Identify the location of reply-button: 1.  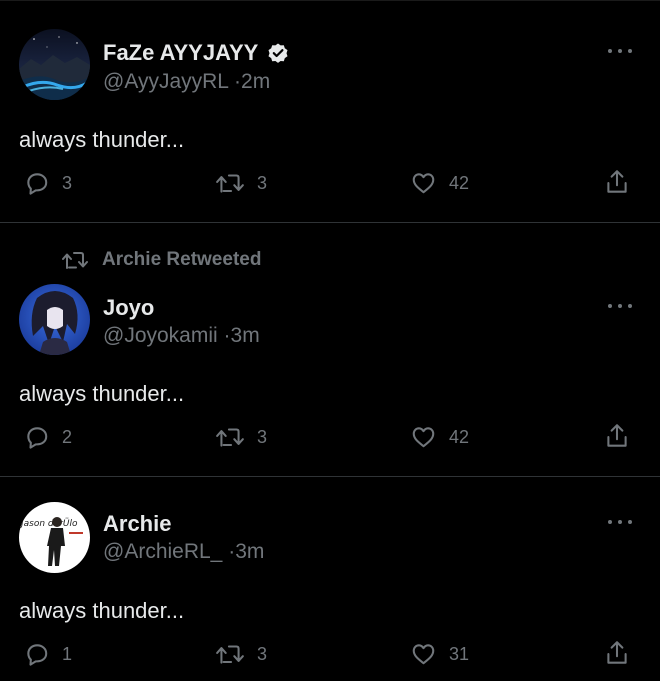
(48, 654).